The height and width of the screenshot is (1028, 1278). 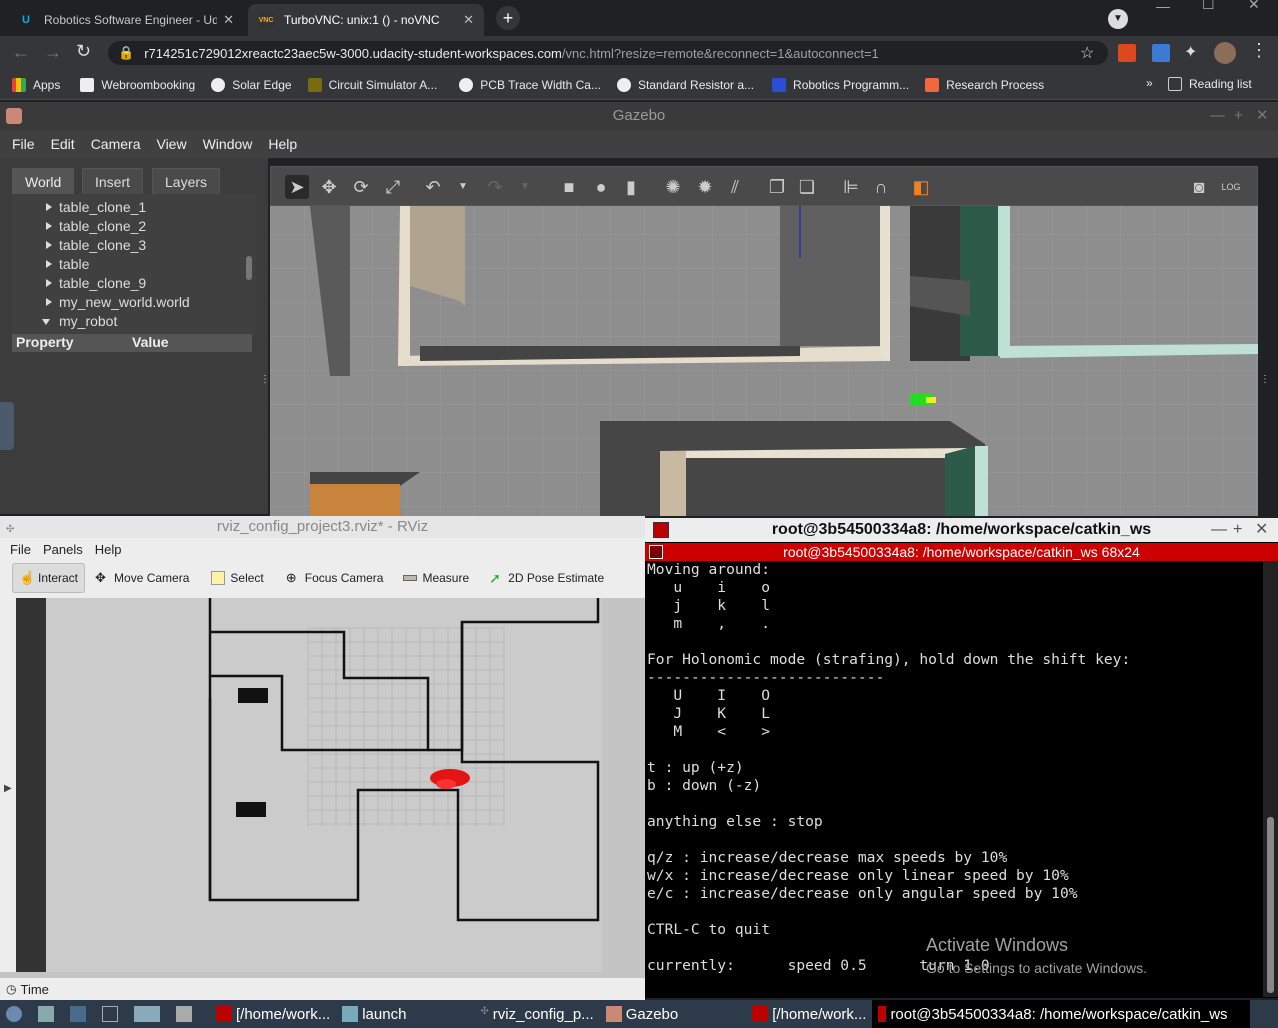 I want to click on menu-panels: Panels, so click(x=63, y=549).